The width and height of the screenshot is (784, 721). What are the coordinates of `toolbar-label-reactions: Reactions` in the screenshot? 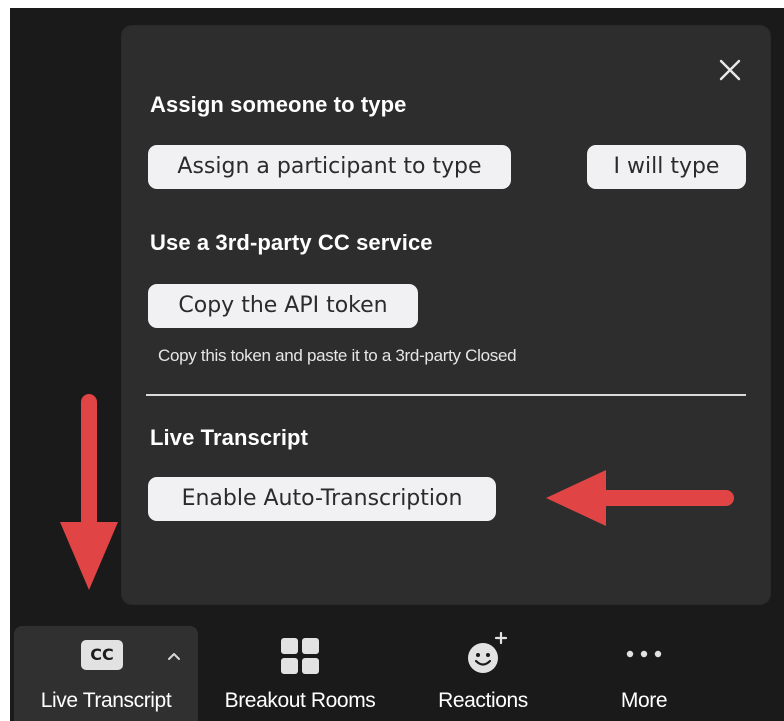 It's located at (483, 700).